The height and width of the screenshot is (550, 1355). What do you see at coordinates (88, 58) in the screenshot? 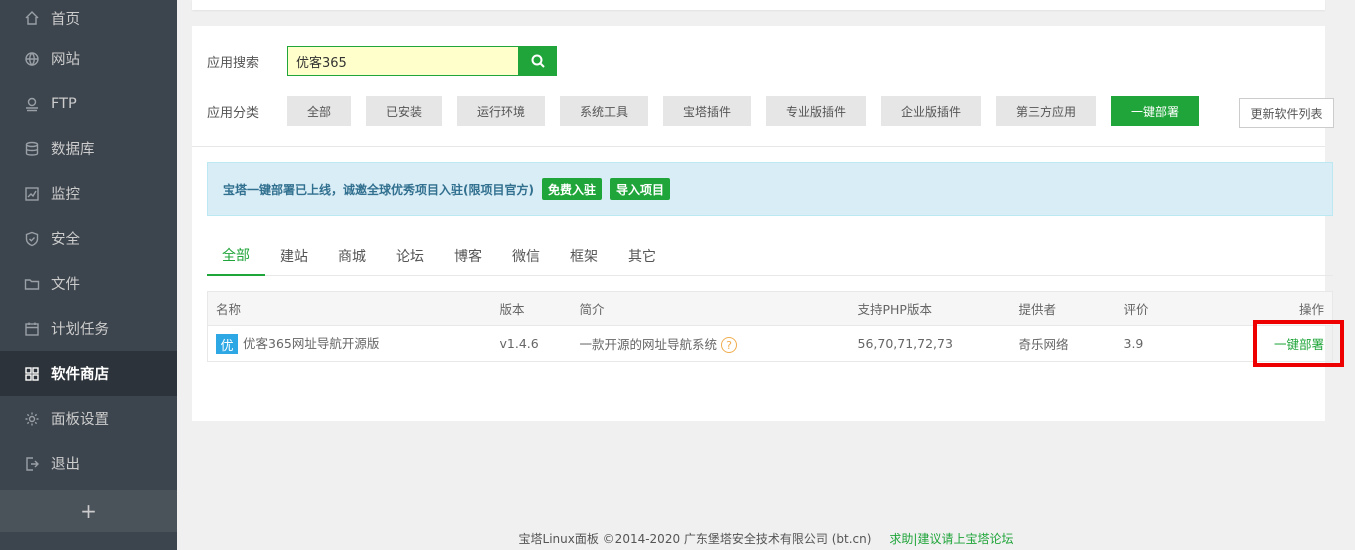
I see `sidebar-item-website: 网站` at bounding box center [88, 58].